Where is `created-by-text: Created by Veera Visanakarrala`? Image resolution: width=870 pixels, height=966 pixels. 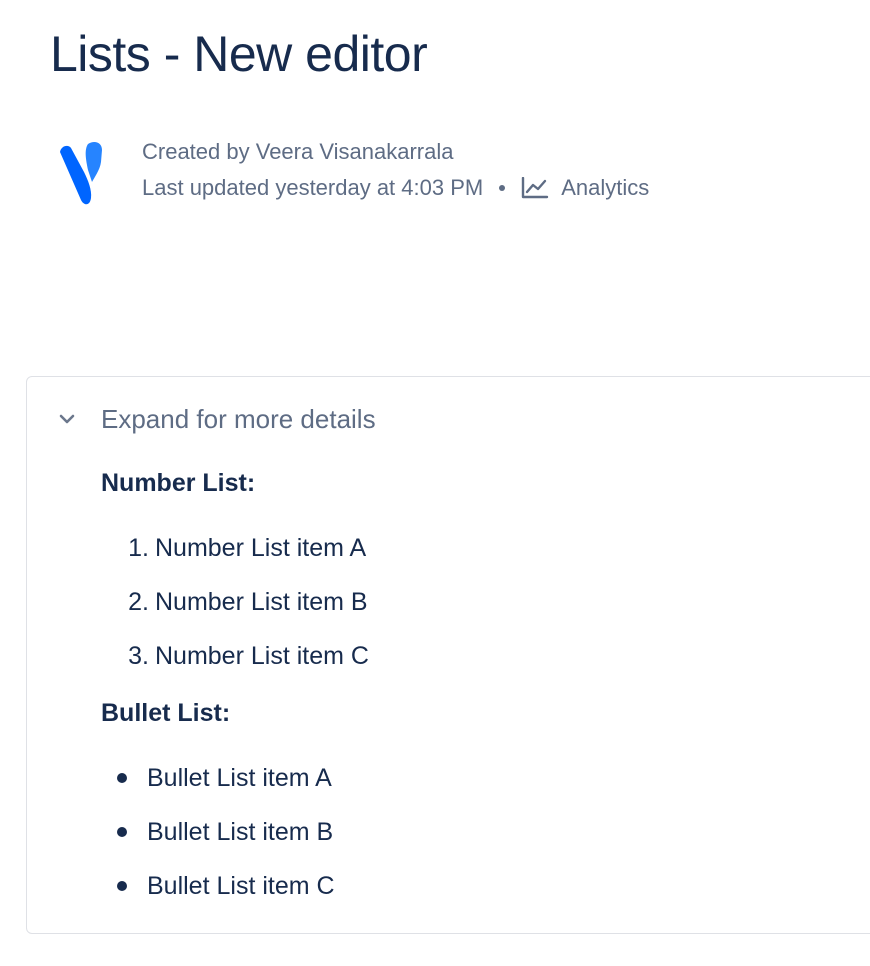 created-by-text: Created by Veera Visanakarrala is located at coordinates (298, 151).